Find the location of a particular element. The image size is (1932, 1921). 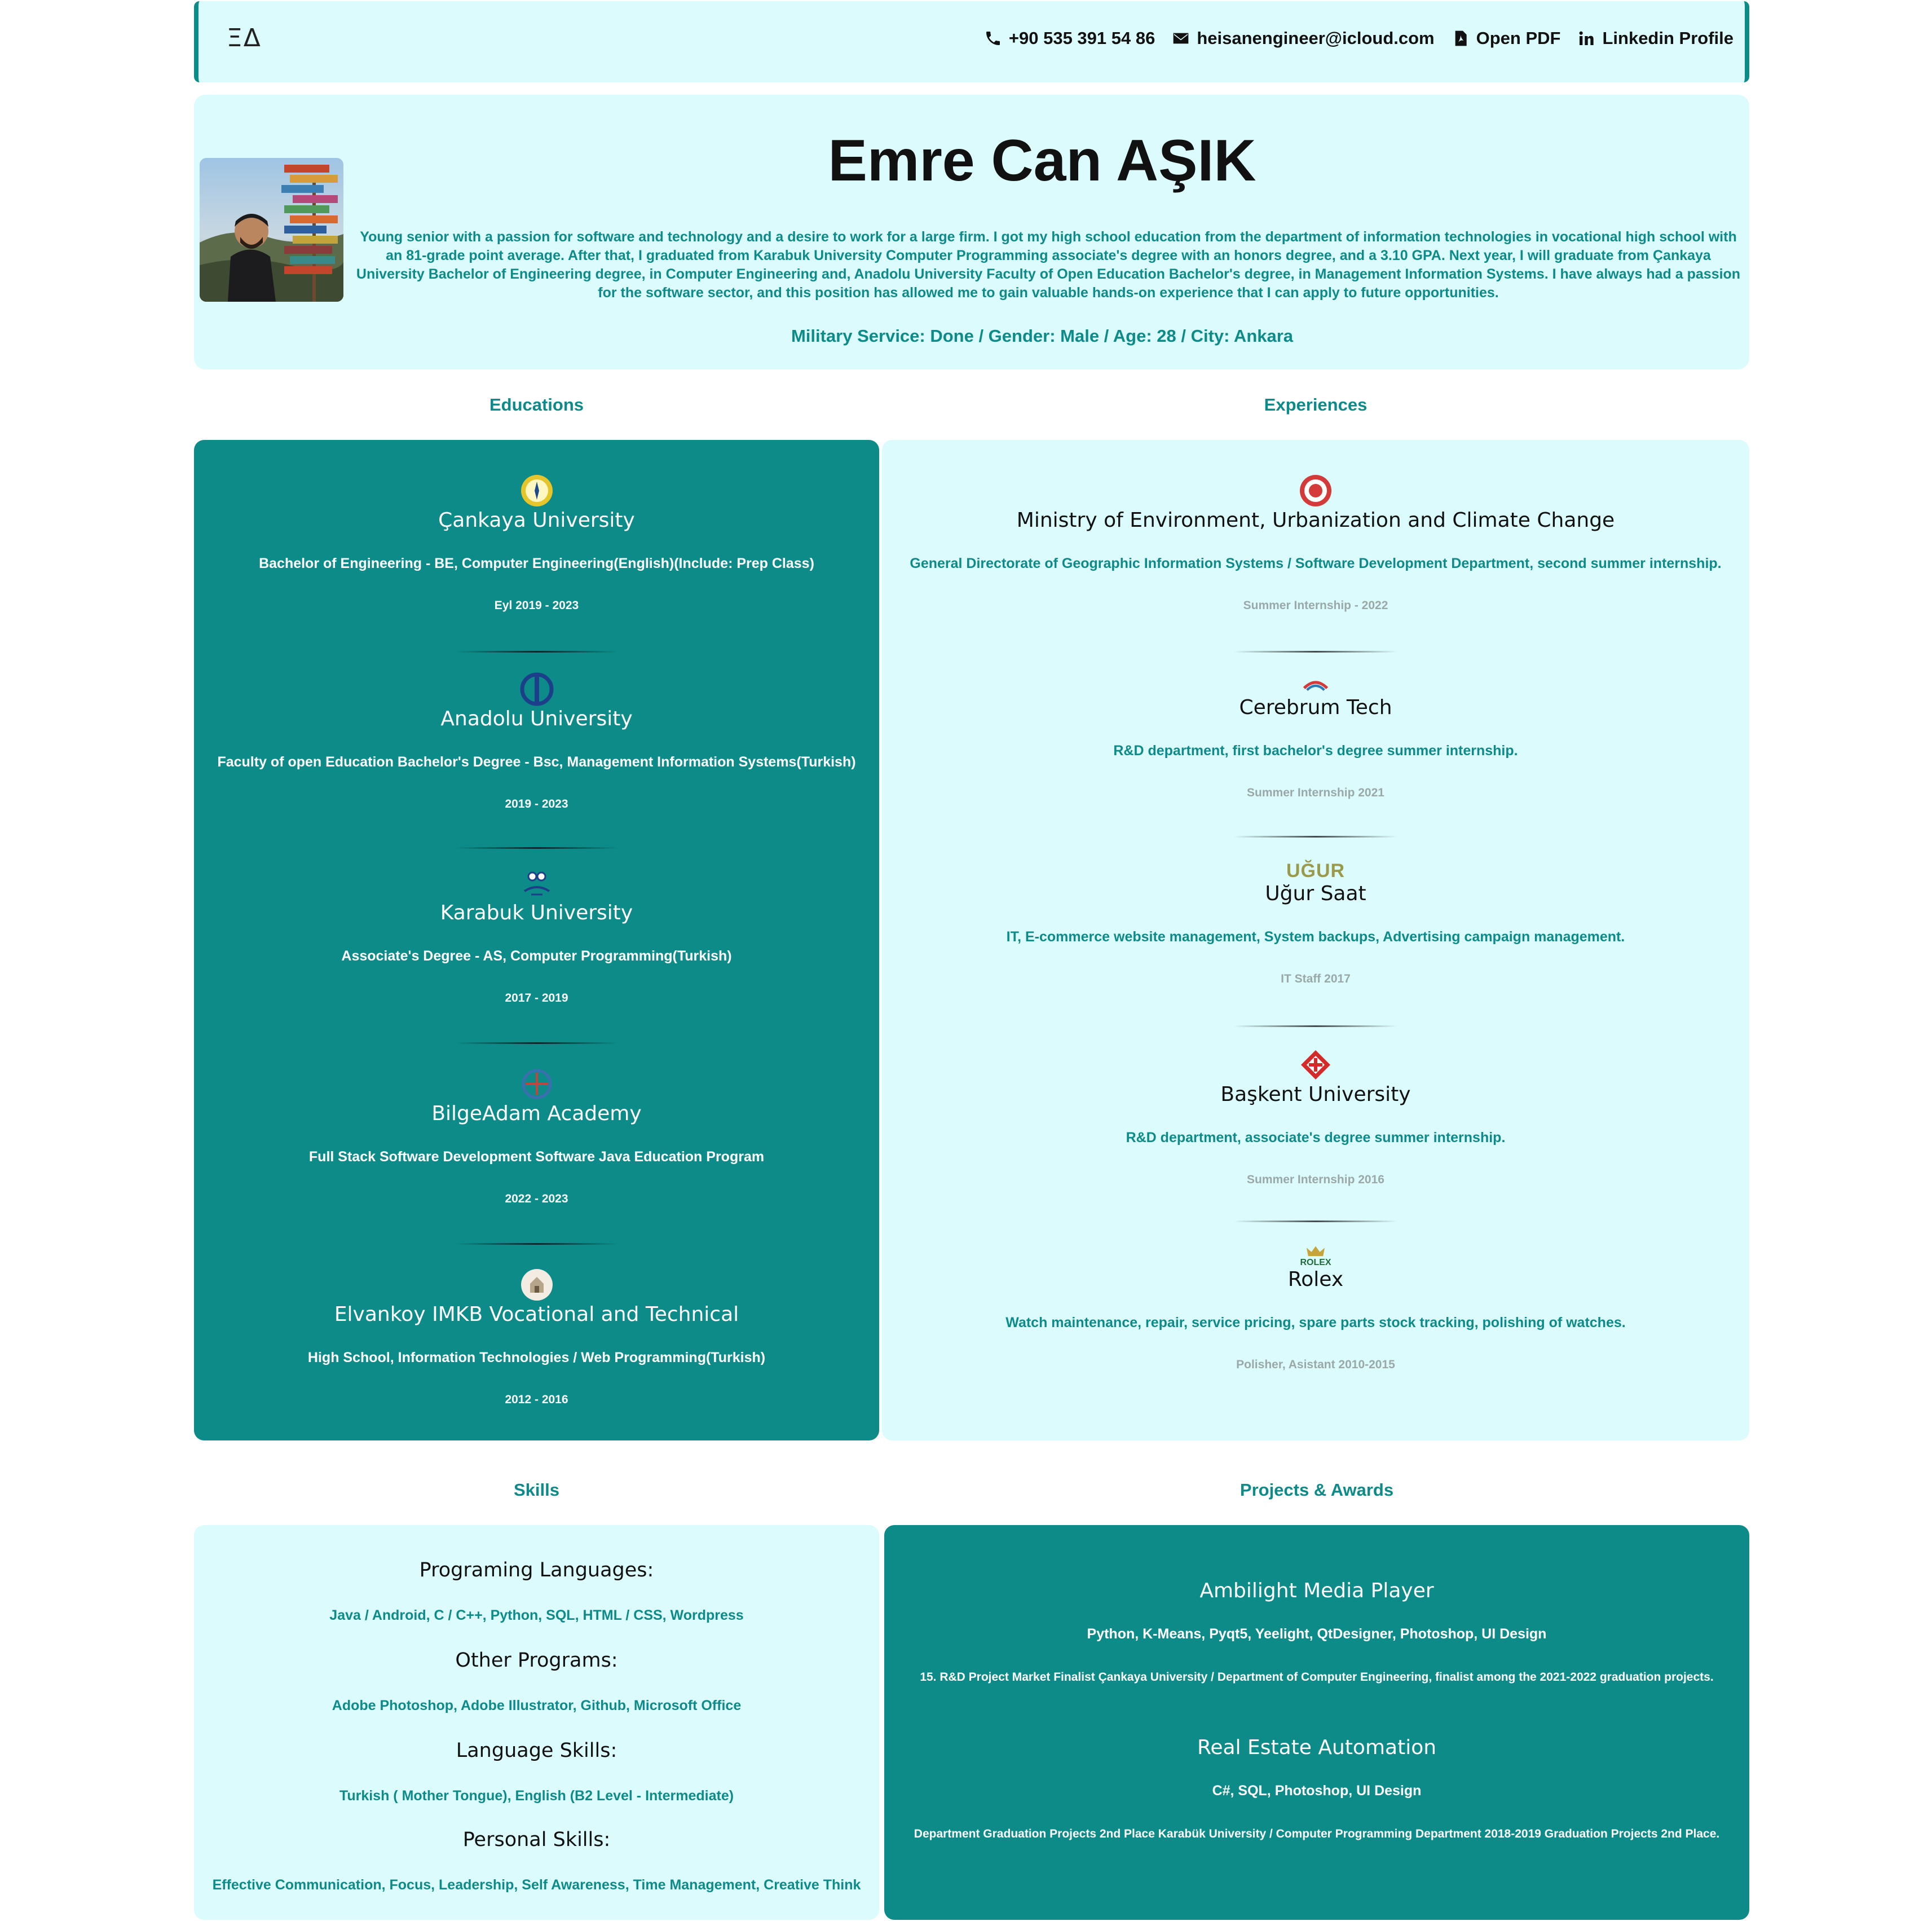

elvankoy-logo-icon is located at coordinates (537, 1285).